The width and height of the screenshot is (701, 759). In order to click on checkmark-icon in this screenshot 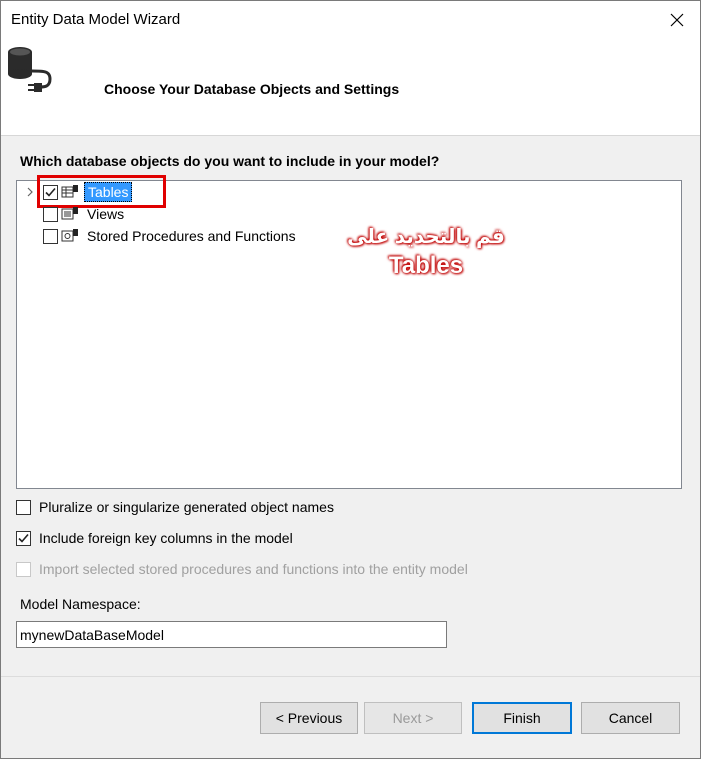, I will do `click(23, 538)`.